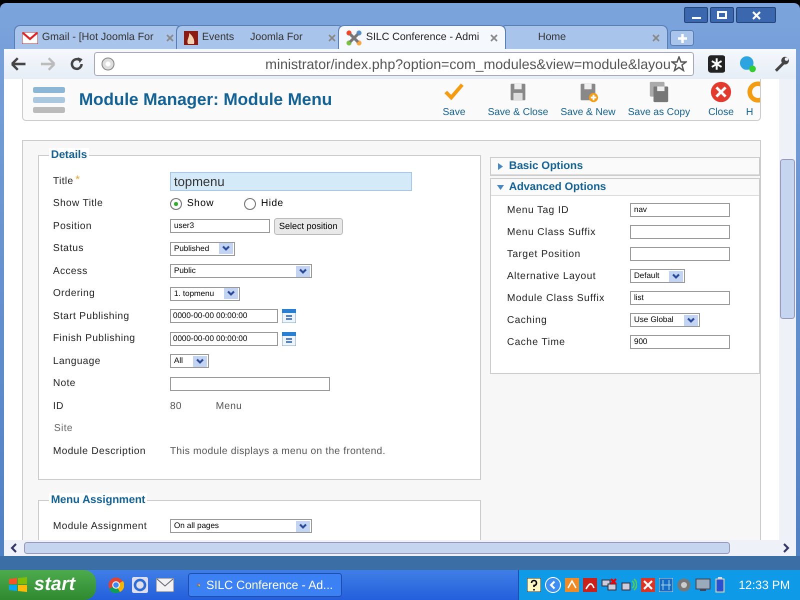 The image size is (800, 600). Describe the element at coordinates (682, 38) in the screenshot. I see `new-tab-button` at that location.